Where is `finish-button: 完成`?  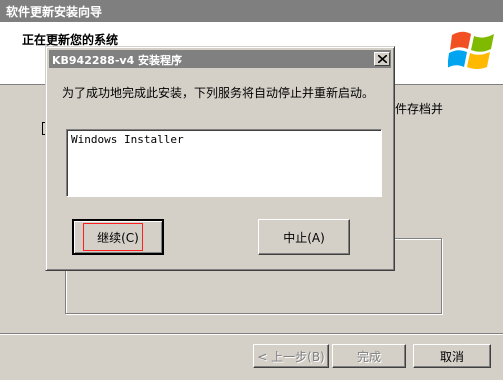
finish-button: 完成 is located at coordinates (369, 356).